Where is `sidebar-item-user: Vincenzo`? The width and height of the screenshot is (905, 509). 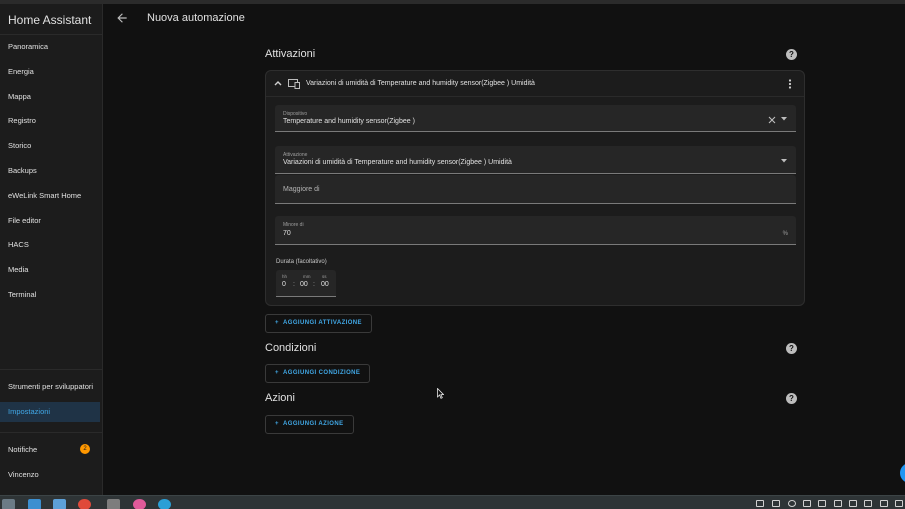
sidebar-item-user: Vincenzo is located at coordinates (50, 475).